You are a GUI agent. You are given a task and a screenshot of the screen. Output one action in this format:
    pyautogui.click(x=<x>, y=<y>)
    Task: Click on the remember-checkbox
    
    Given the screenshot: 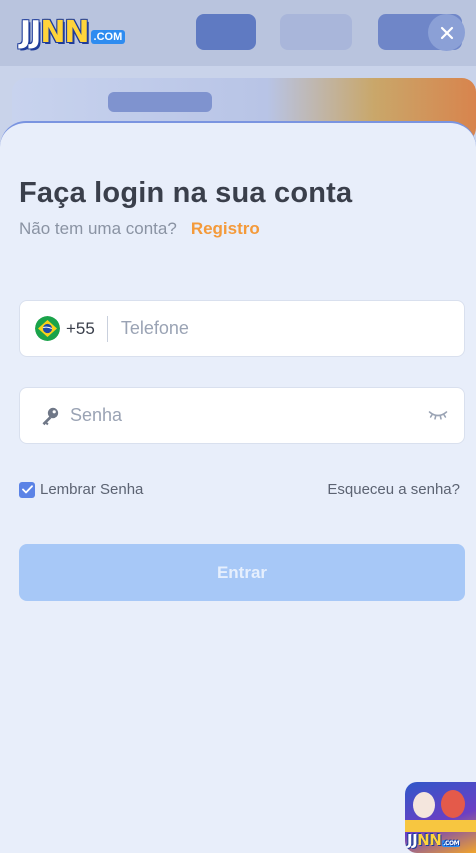 What is the action you would take?
    pyautogui.click(x=27, y=489)
    